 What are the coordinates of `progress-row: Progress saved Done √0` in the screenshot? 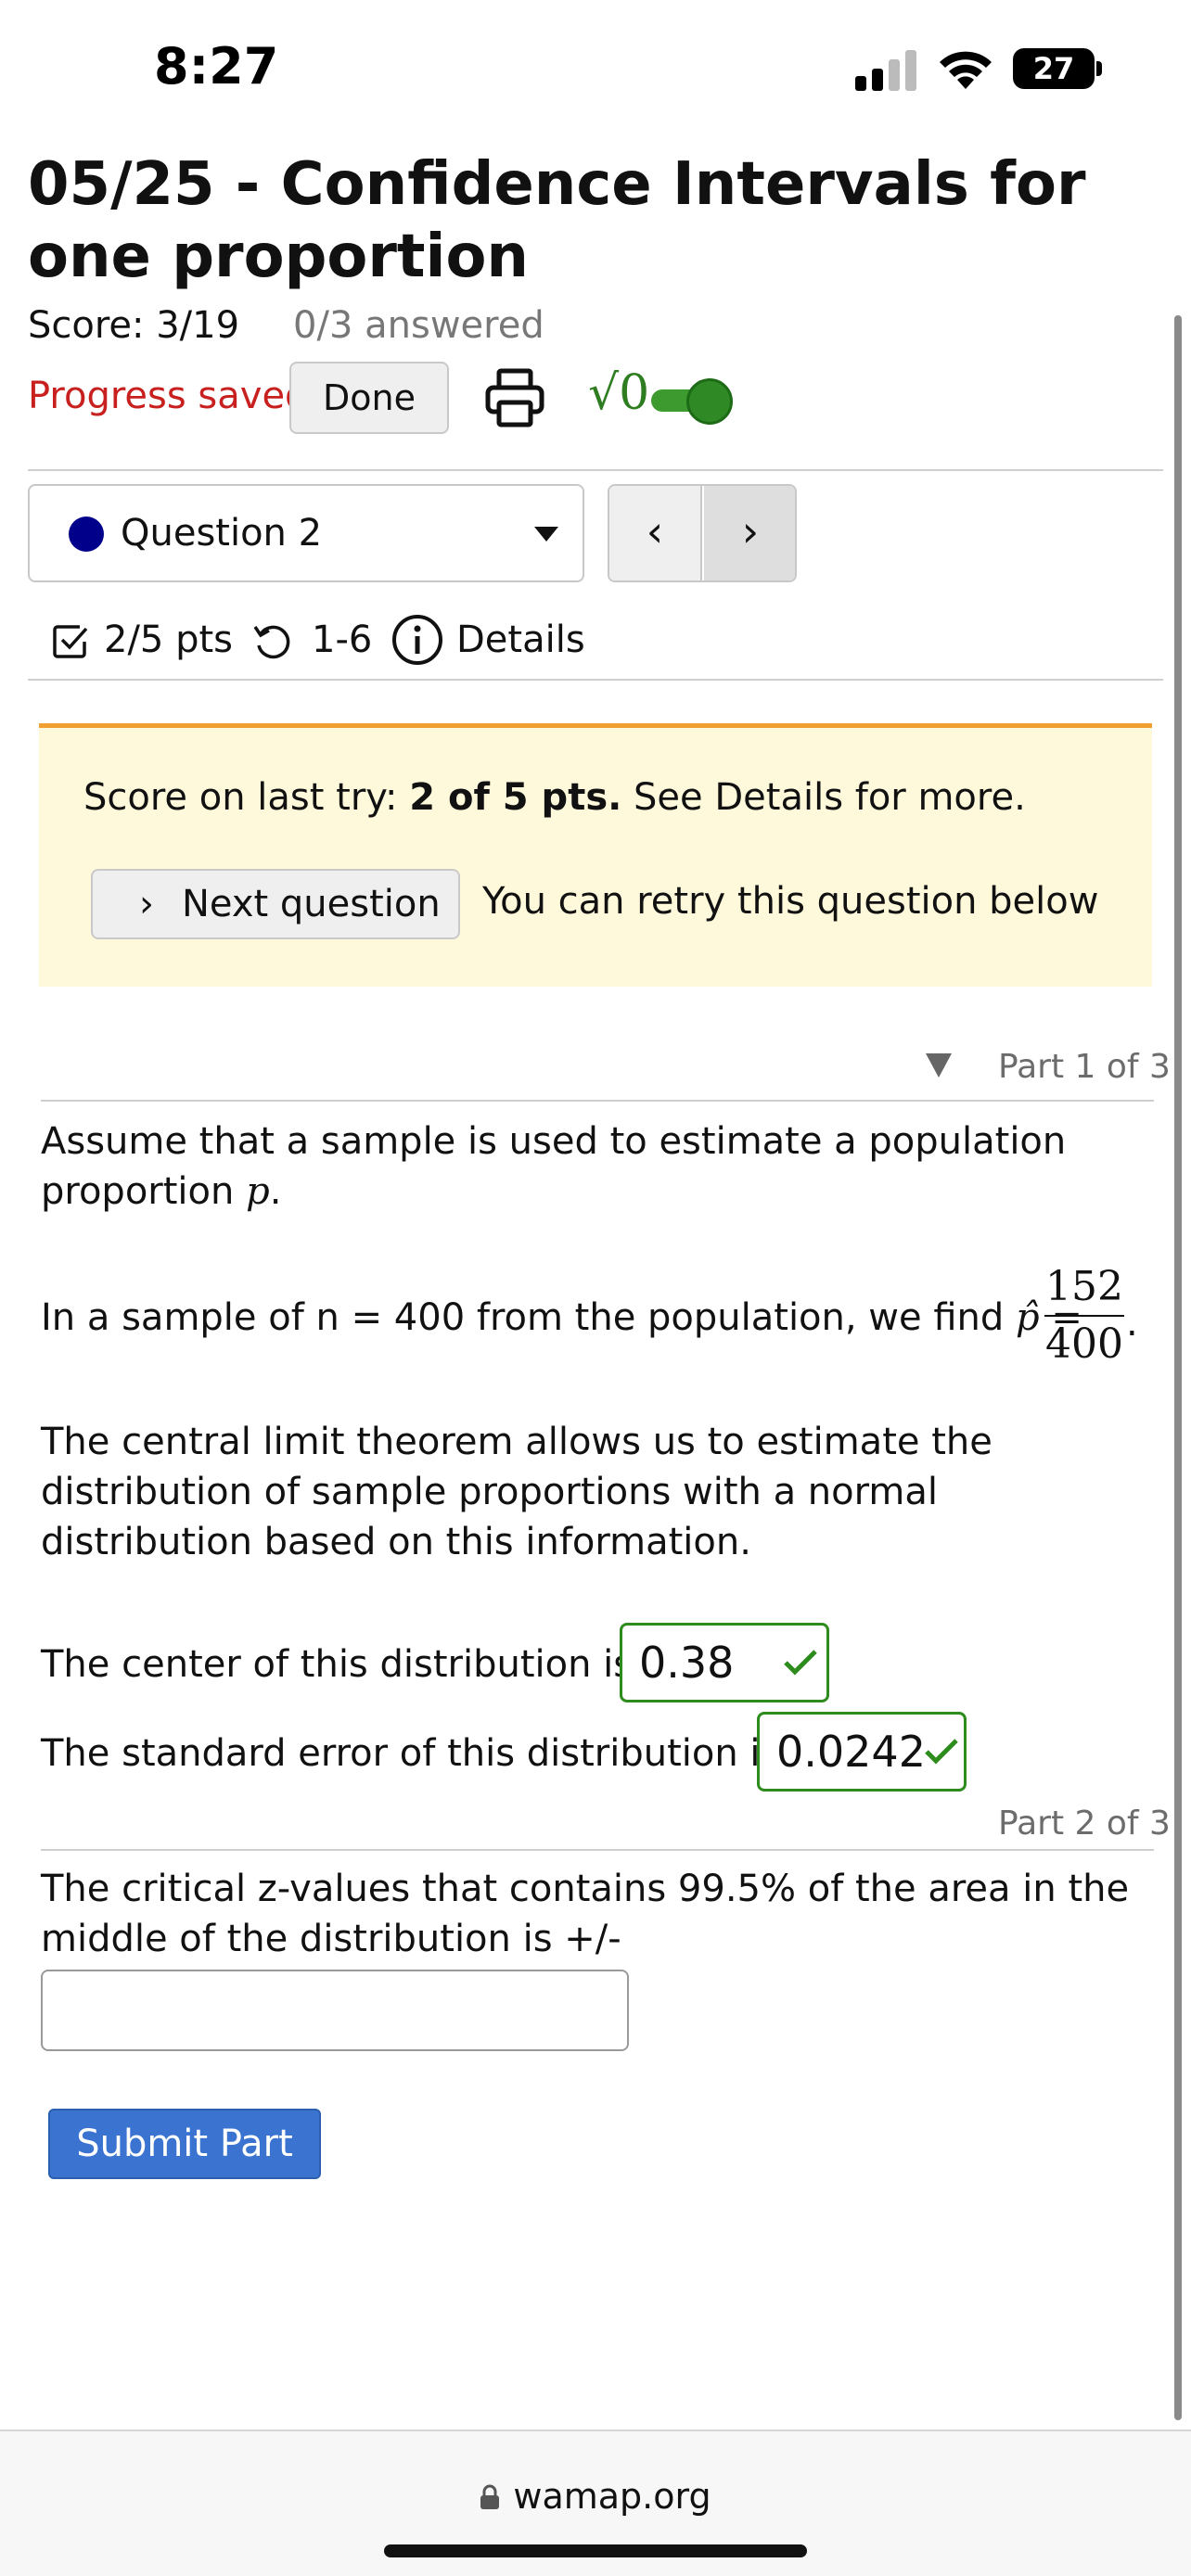 It's located at (584, 399).